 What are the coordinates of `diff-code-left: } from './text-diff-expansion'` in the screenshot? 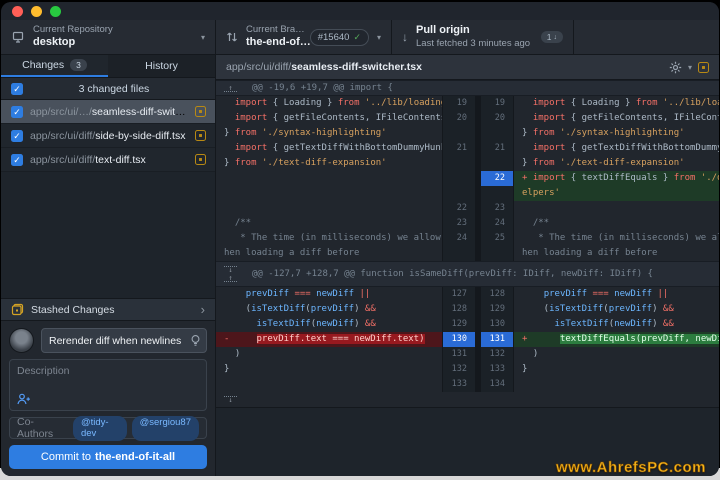 It's located at (329, 163).